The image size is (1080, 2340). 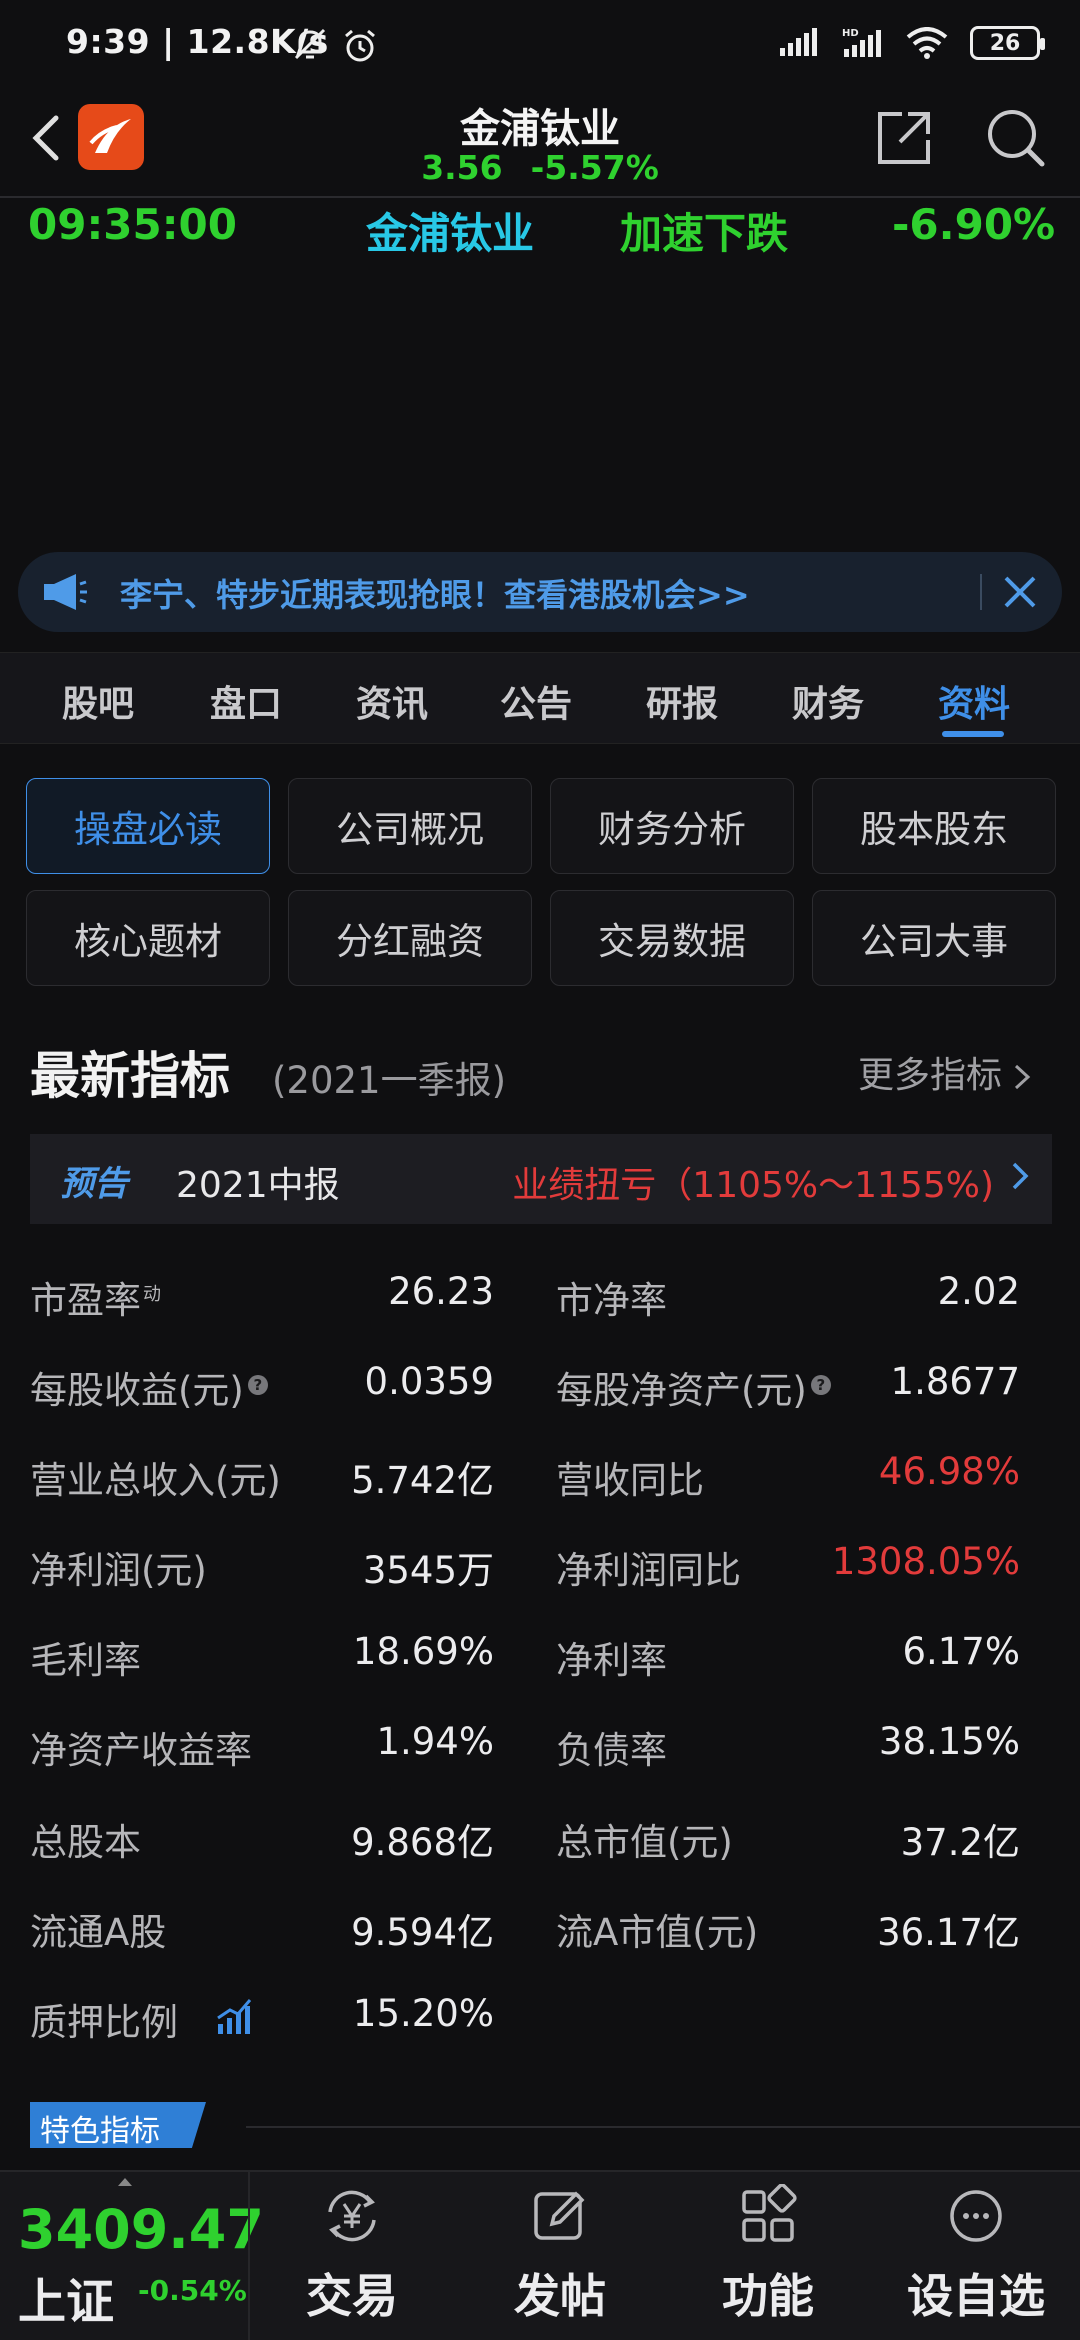 What do you see at coordinates (682, 701) in the screenshot?
I see `tab-research: 研报` at bounding box center [682, 701].